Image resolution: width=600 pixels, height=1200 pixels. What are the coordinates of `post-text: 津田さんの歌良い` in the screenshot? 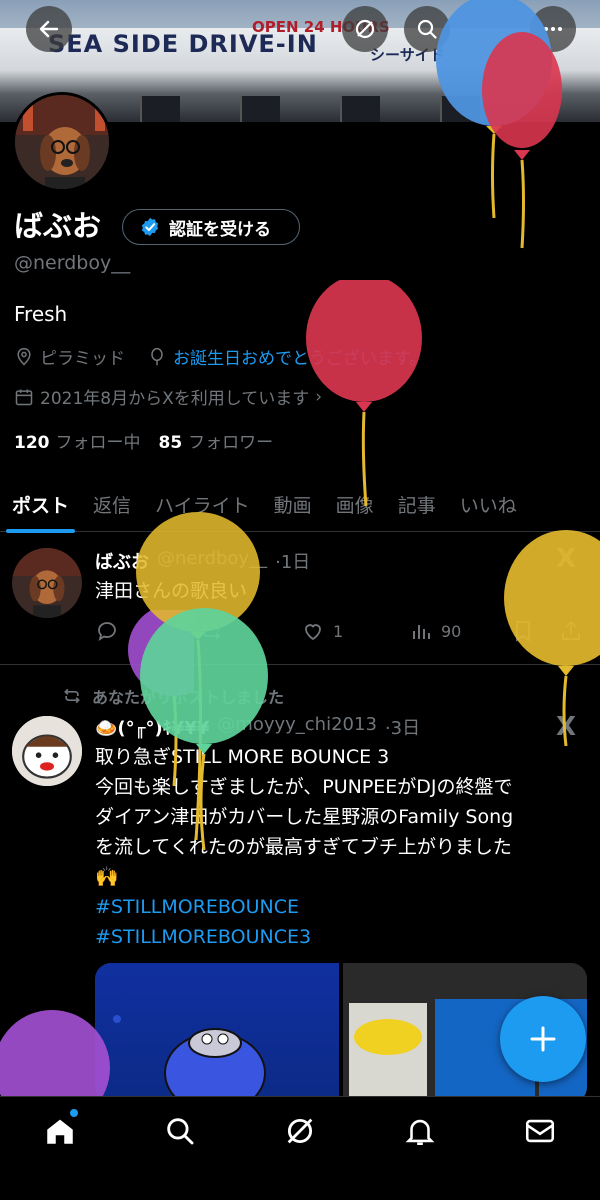 It's located at (171, 591).